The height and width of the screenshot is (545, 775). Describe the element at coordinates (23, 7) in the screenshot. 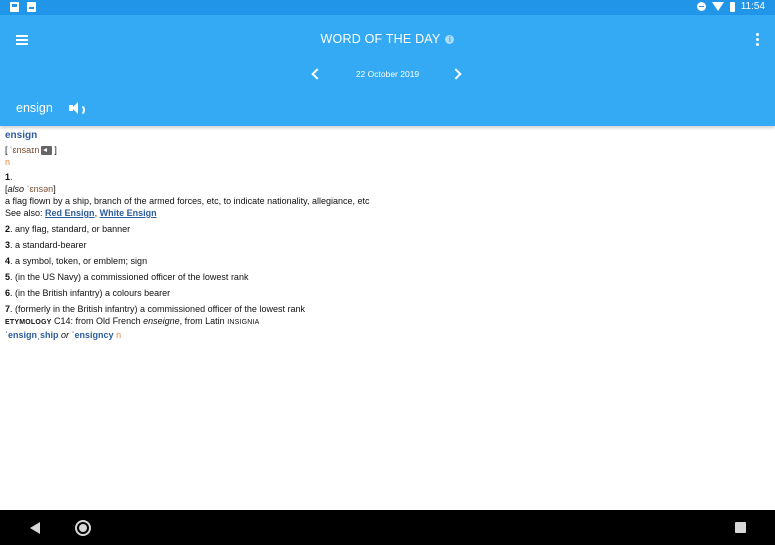

I see `status-left` at that location.